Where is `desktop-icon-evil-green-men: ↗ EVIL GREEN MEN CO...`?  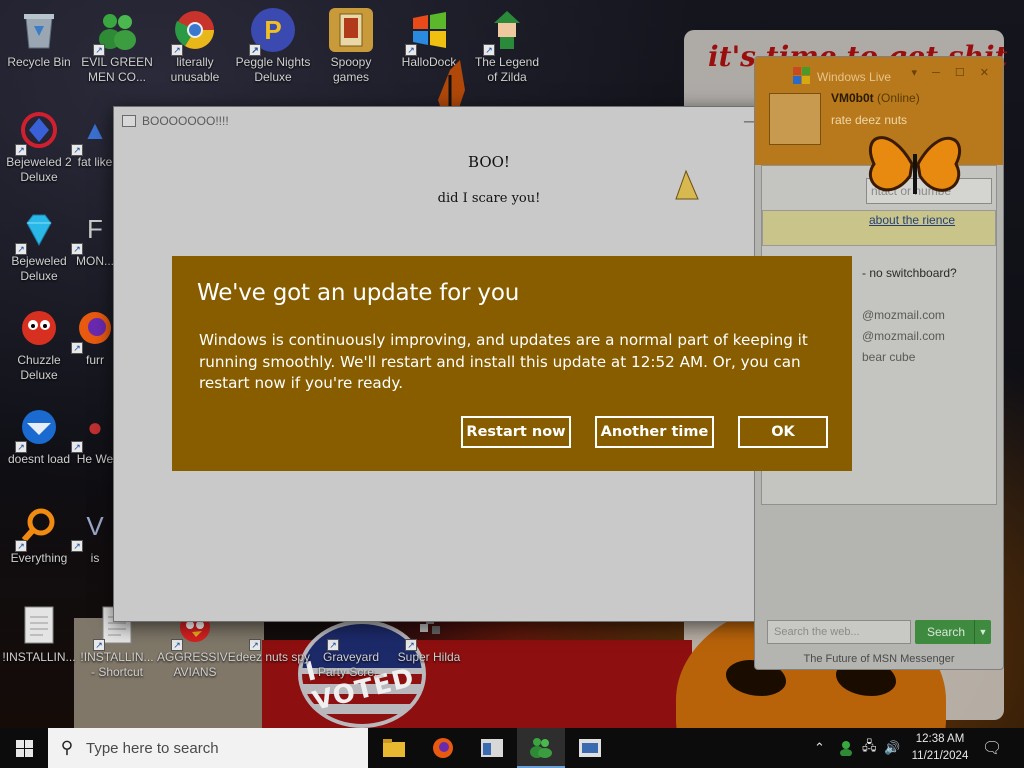
desktop-icon-evil-green-men: ↗ EVIL GREEN MEN CO... is located at coordinates (117, 46).